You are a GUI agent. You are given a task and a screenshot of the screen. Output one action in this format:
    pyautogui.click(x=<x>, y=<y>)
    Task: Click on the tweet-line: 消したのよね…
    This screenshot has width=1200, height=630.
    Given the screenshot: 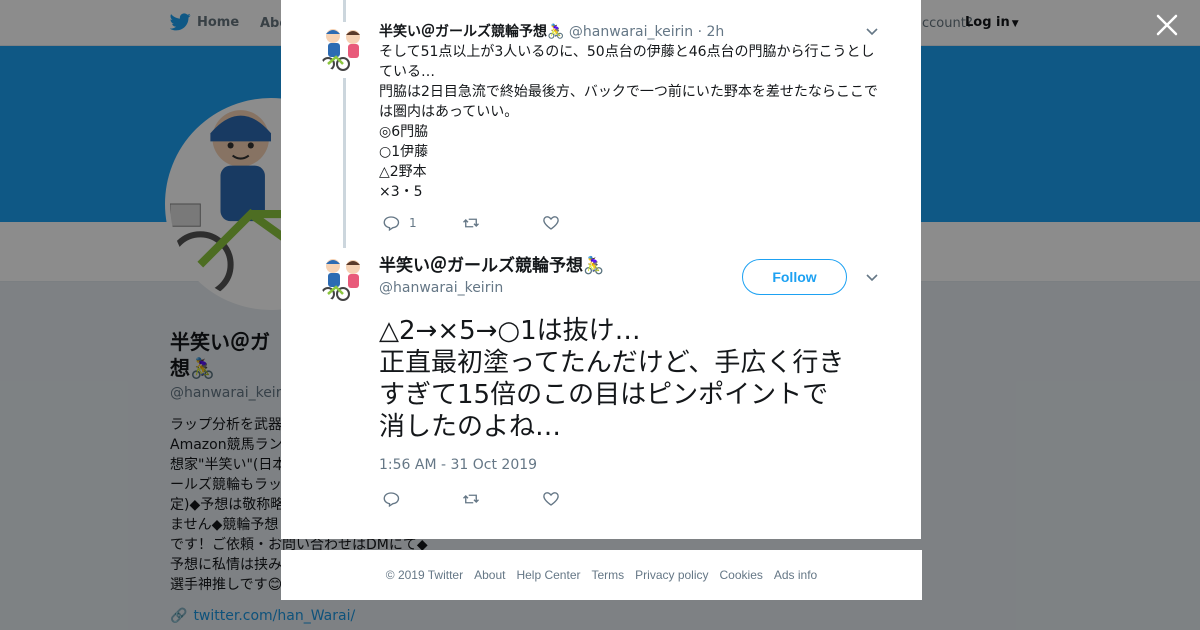 What is the action you would take?
    pyautogui.click(x=470, y=427)
    